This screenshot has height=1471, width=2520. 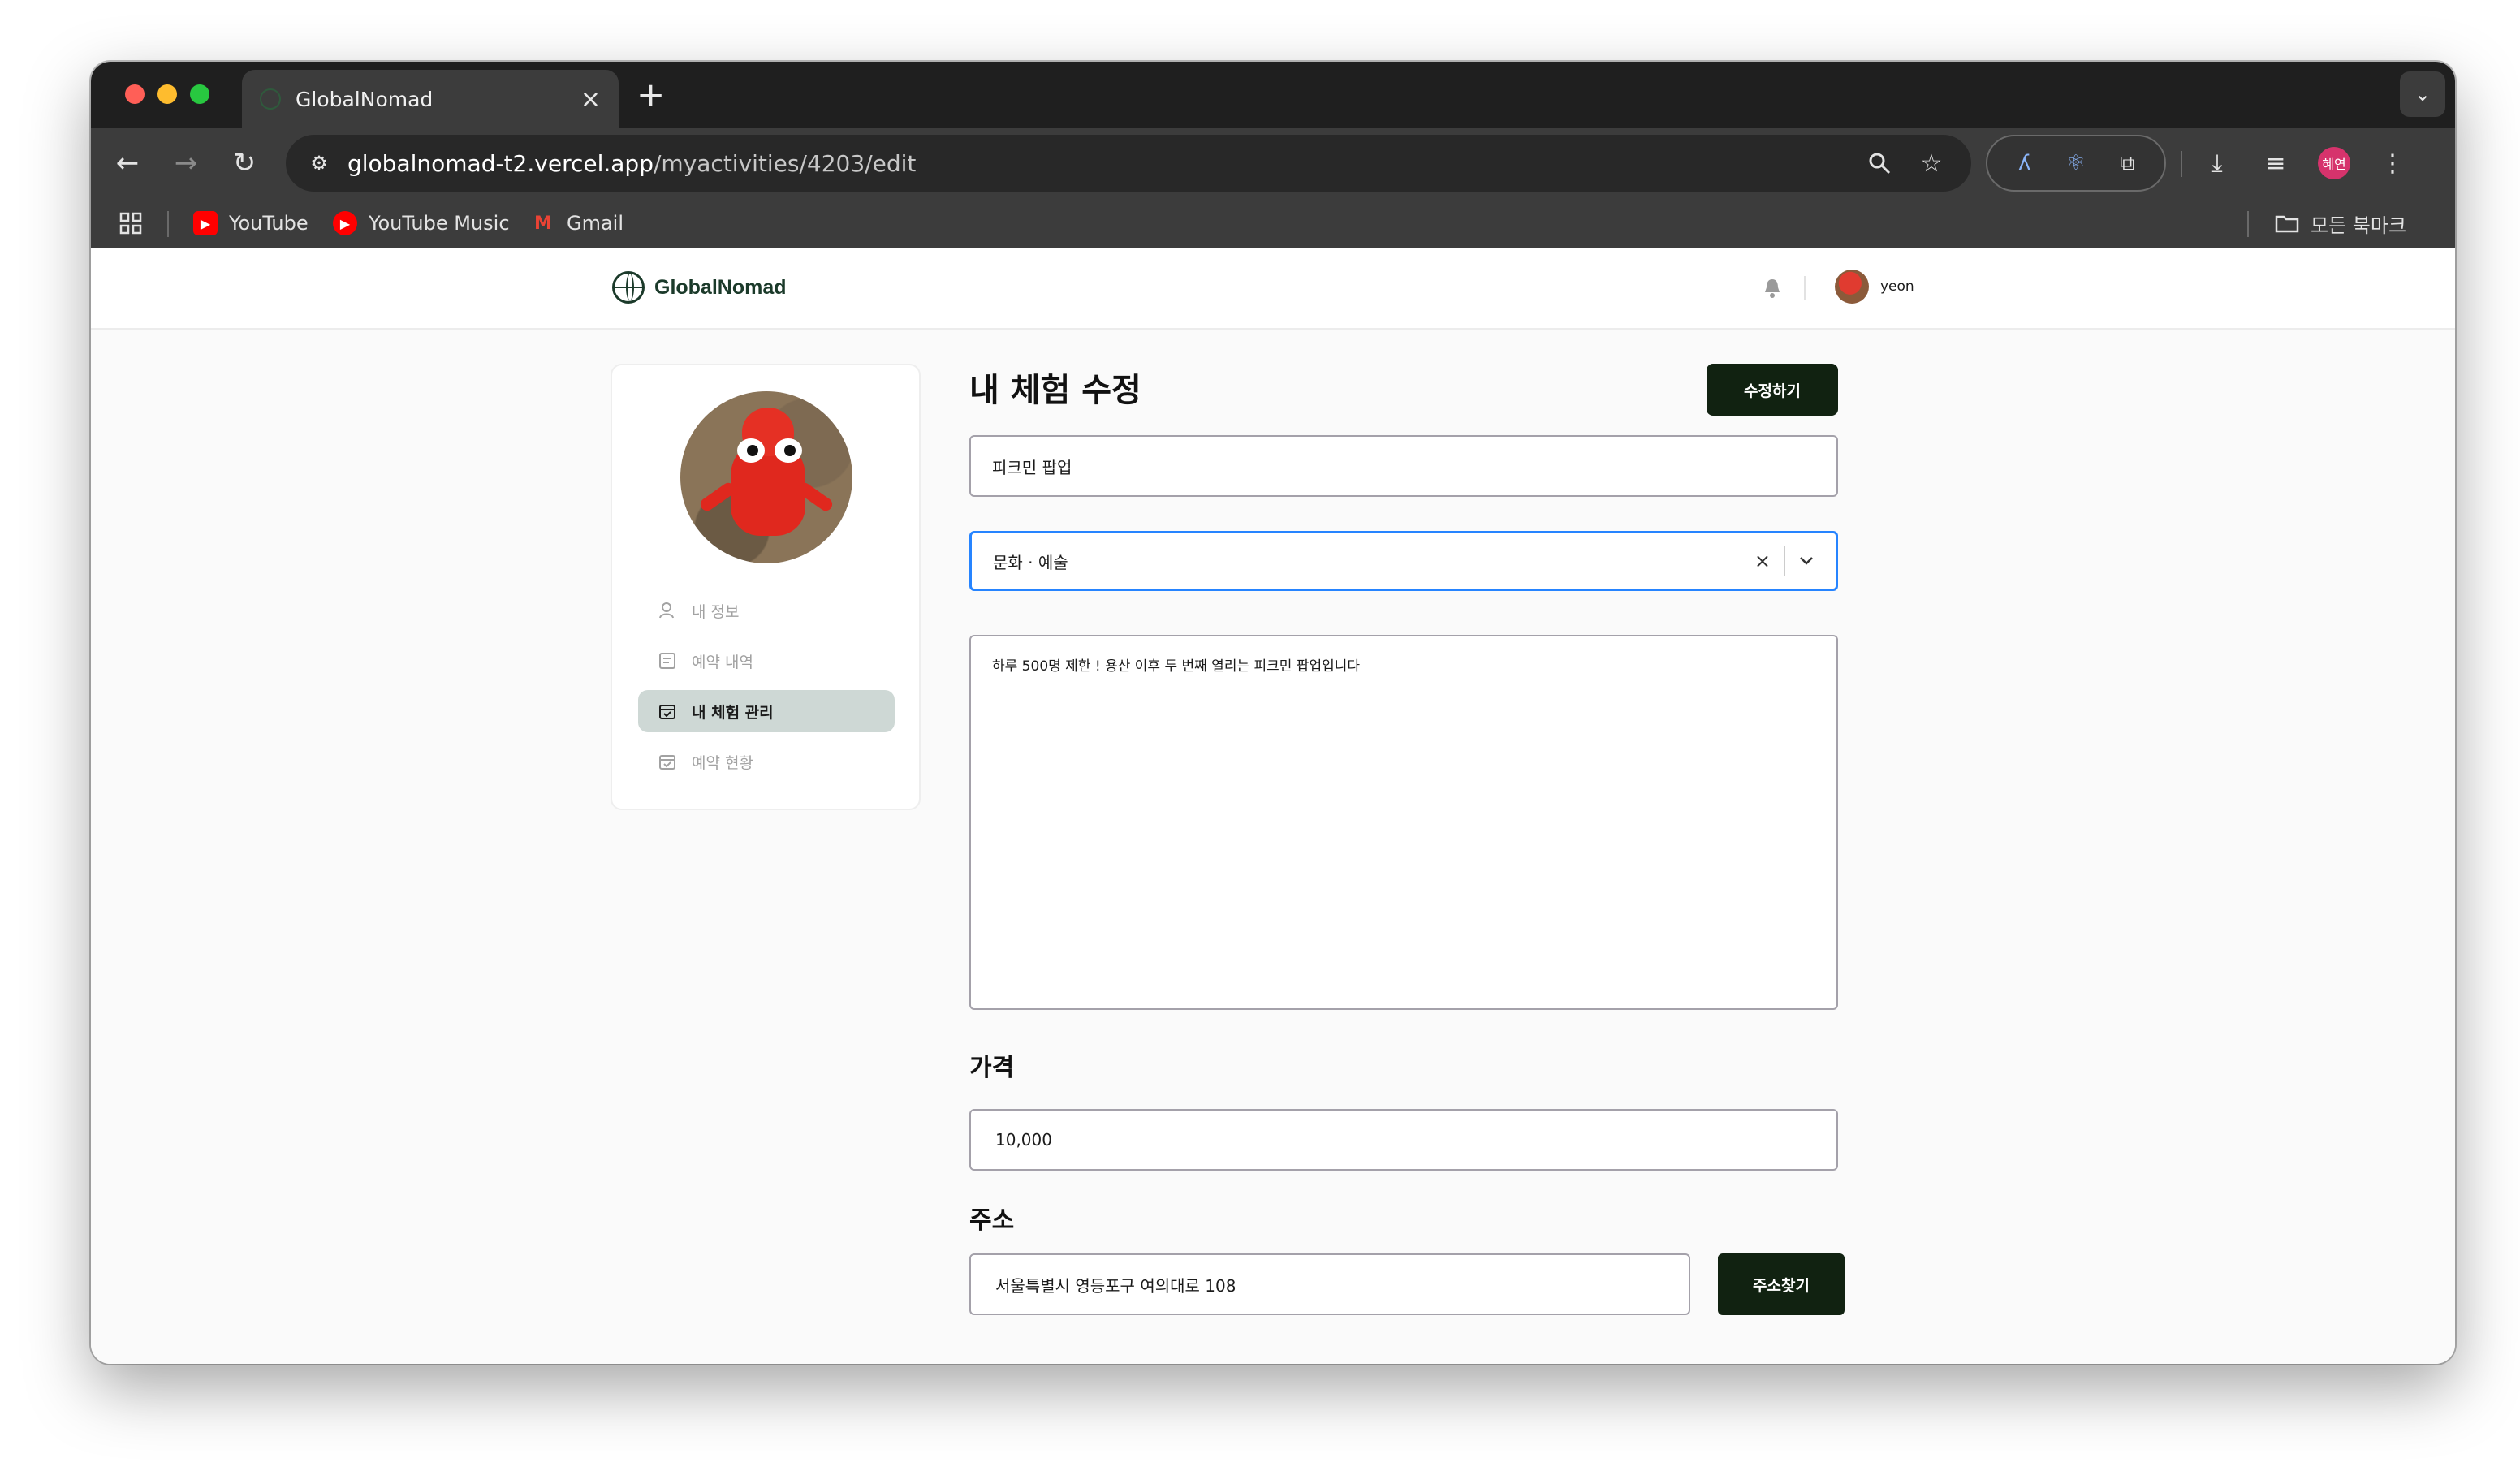 I want to click on sidebar-item-label: 내 체험 관리, so click(x=733, y=712).